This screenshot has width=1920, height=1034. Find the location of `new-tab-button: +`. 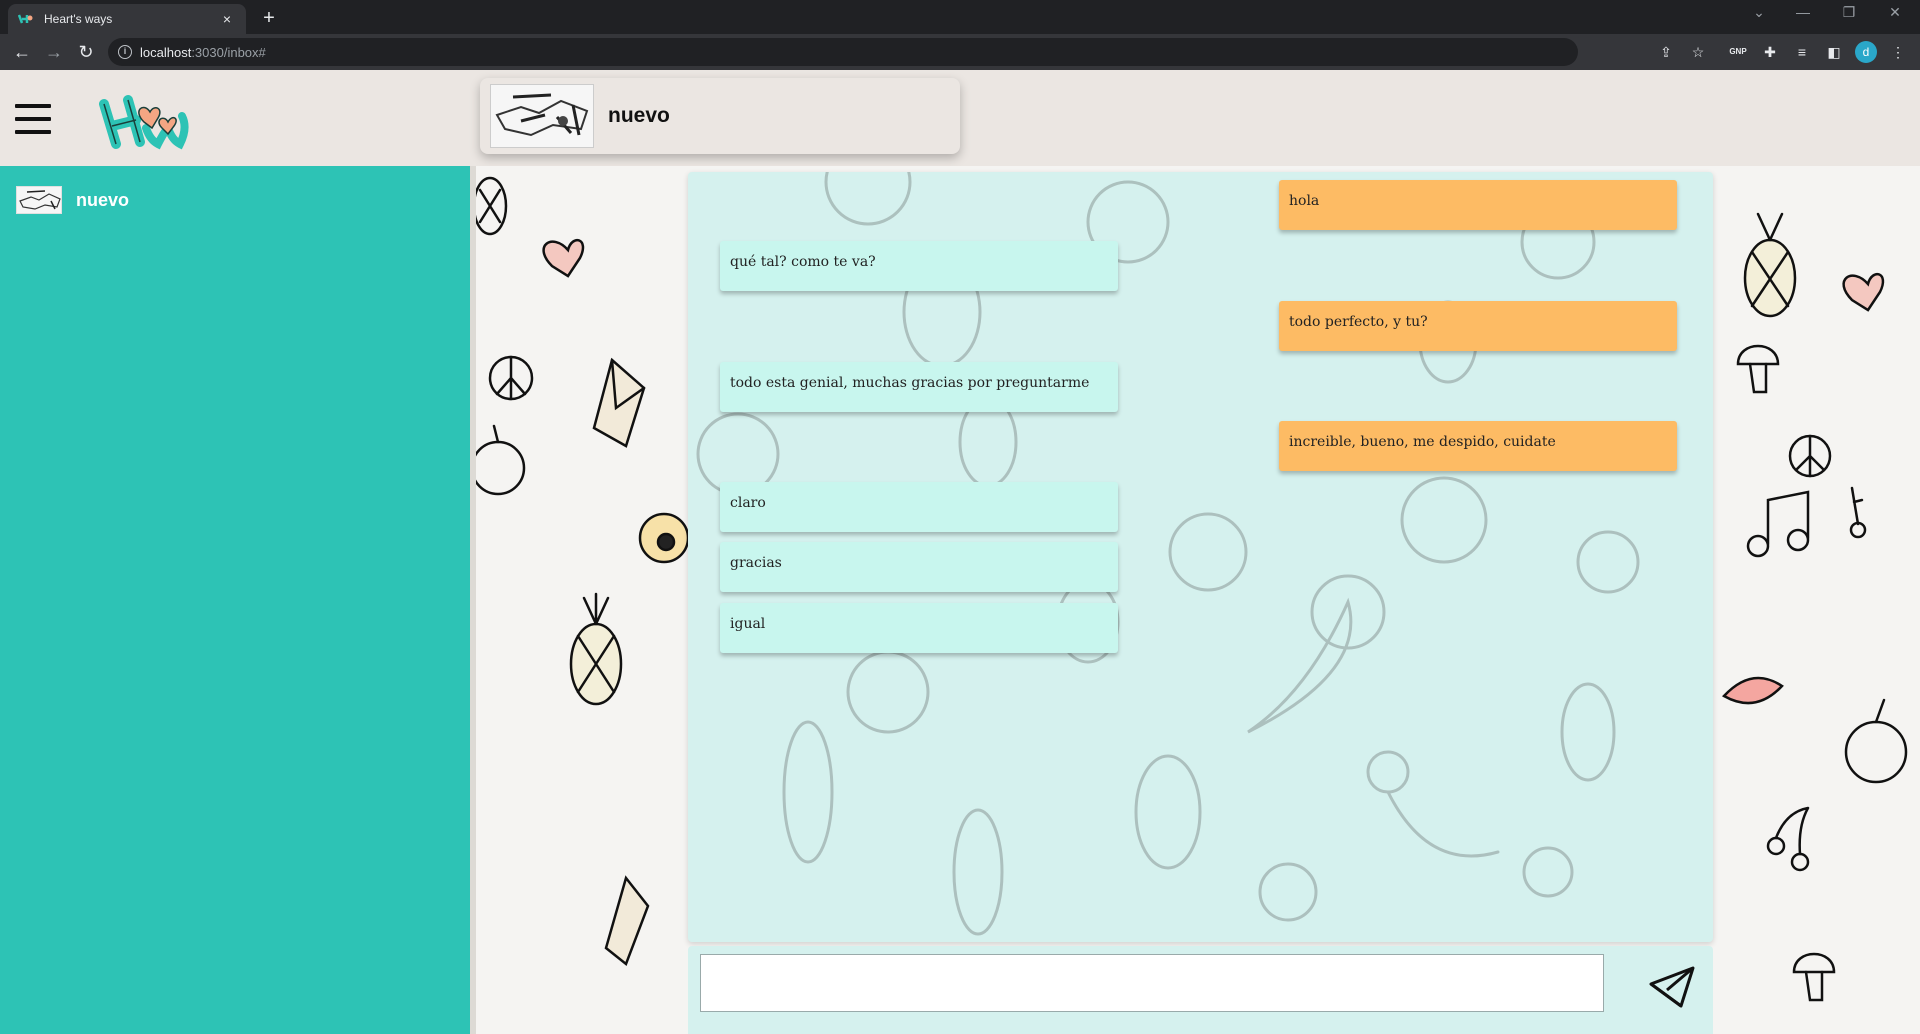

new-tab-button: + is located at coordinates (269, 18).